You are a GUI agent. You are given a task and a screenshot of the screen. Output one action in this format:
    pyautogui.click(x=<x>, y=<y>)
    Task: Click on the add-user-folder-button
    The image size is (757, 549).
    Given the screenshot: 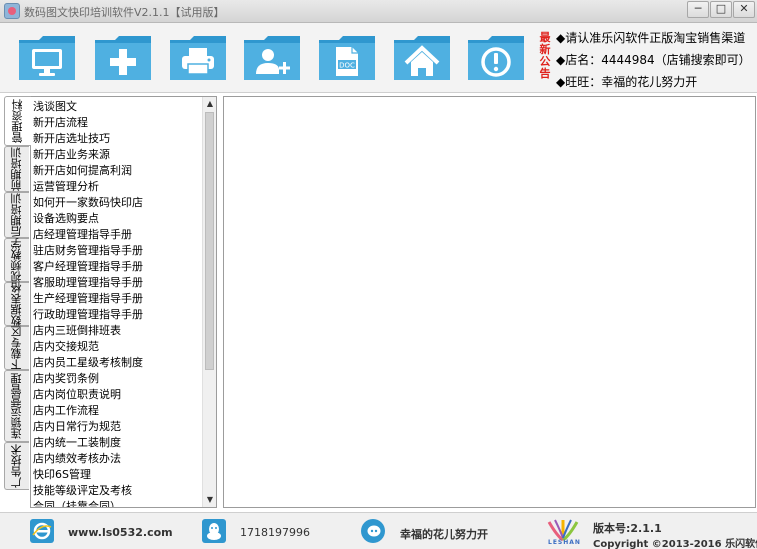 What is the action you would take?
    pyautogui.click(x=272, y=58)
    